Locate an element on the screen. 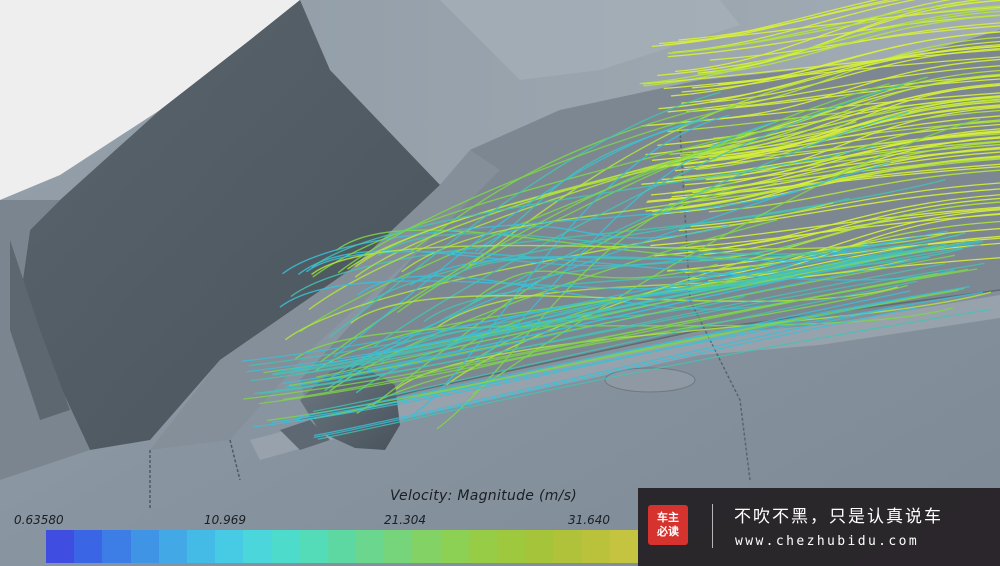 The image size is (1000, 566). watermark-banner is located at coordinates (819, 527).